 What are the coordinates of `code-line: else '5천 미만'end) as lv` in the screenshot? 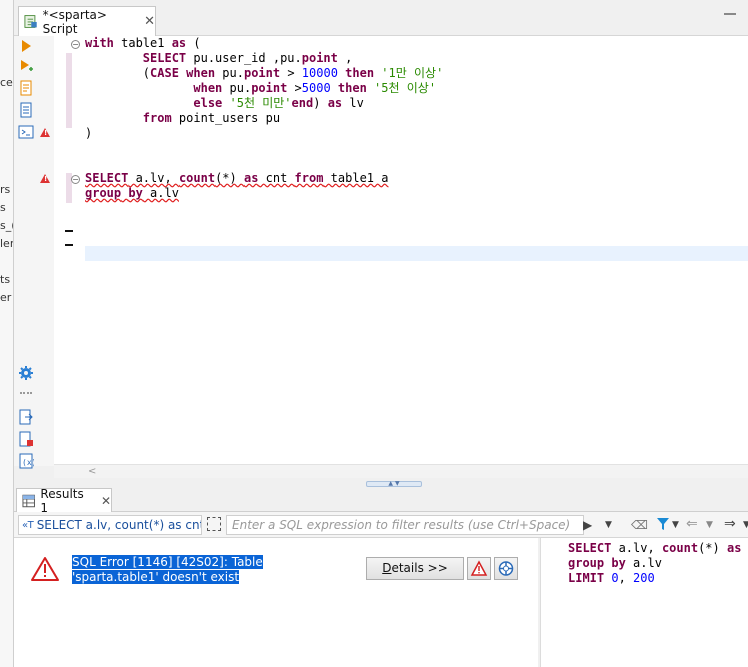 It's located at (224, 103).